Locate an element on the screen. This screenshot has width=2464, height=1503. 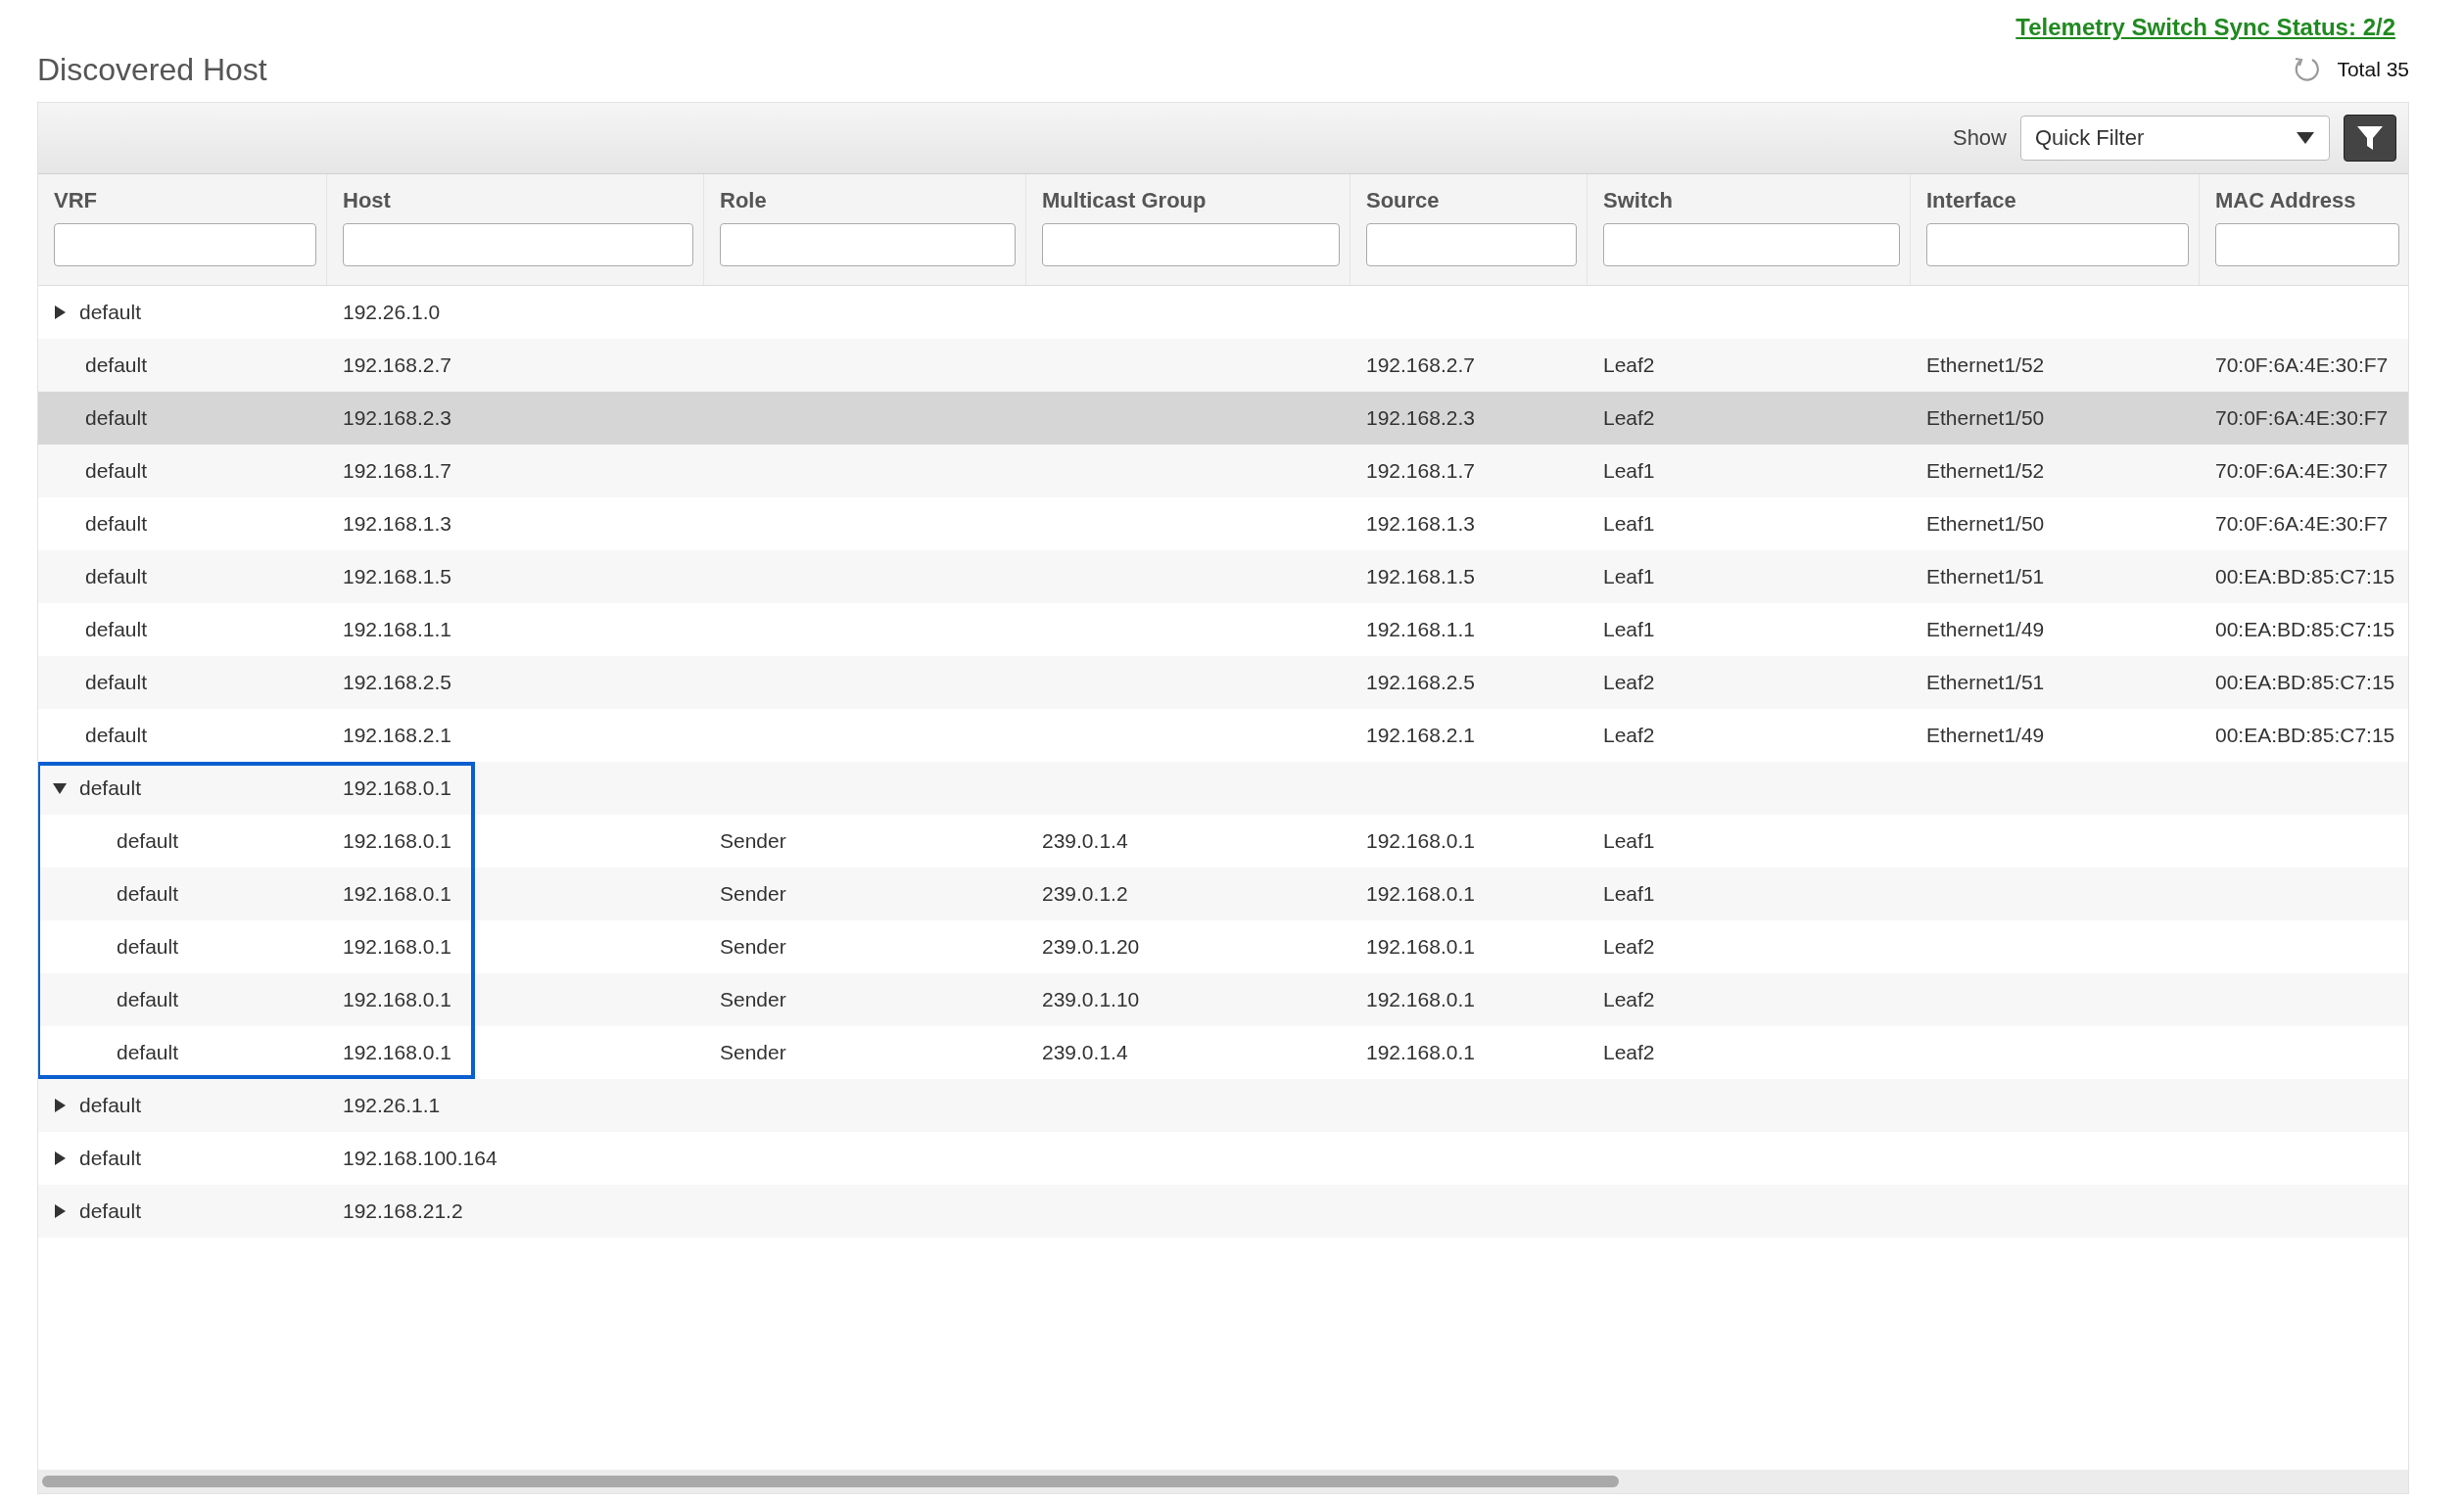
table-row: default 192.168.2.7 192.168.2.7 Leaf2 Ethernet1/52 70:0F:6A:4E:30:F7 is located at coordinates (1223, 365).